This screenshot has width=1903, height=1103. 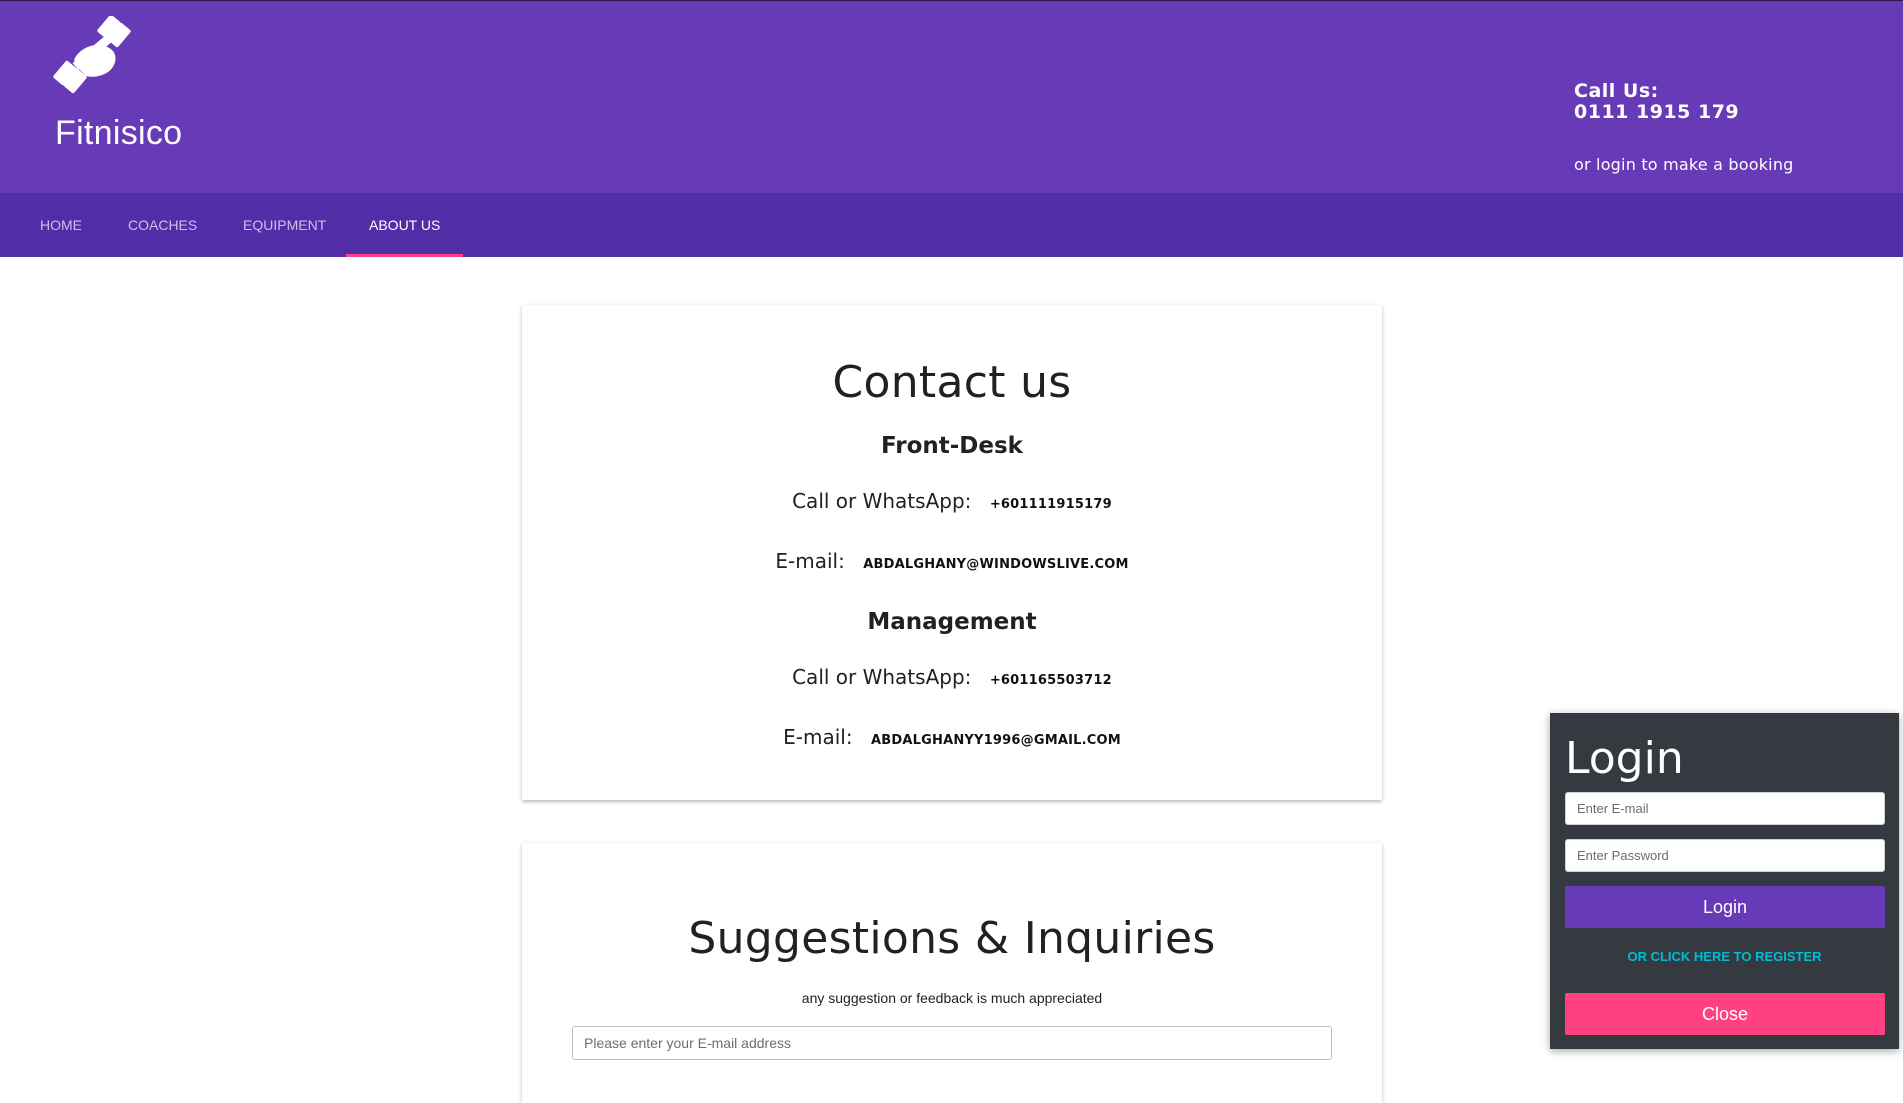 What do you see at coordinates (996, 740) in the screenshot?
I see `management-email-value: ABDALGHANYY1996@GMAIL.COM` at bounding box center [996, 740].